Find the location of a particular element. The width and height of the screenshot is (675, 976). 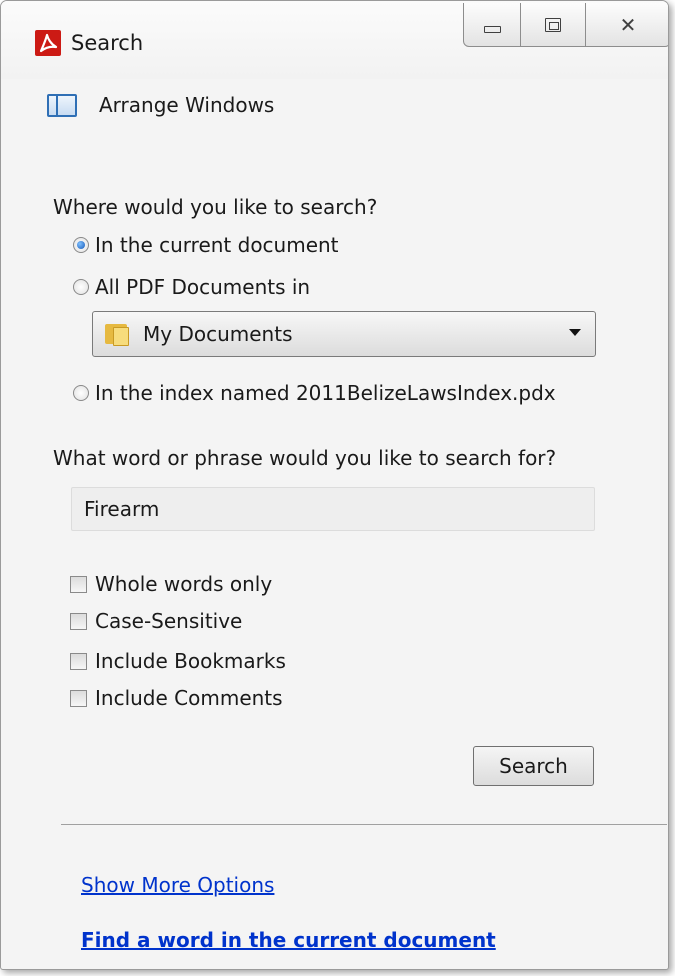

checkbox-label: Case-Sensitive is located at coordinates (169, 621).